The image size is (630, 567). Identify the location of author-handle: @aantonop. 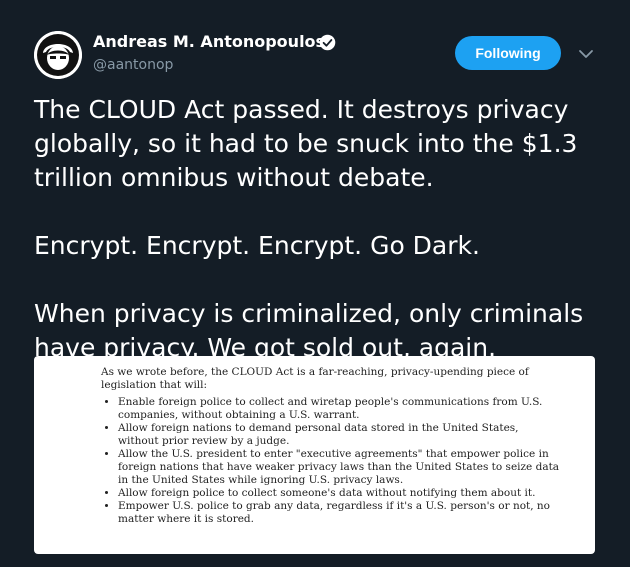
(133, 65).